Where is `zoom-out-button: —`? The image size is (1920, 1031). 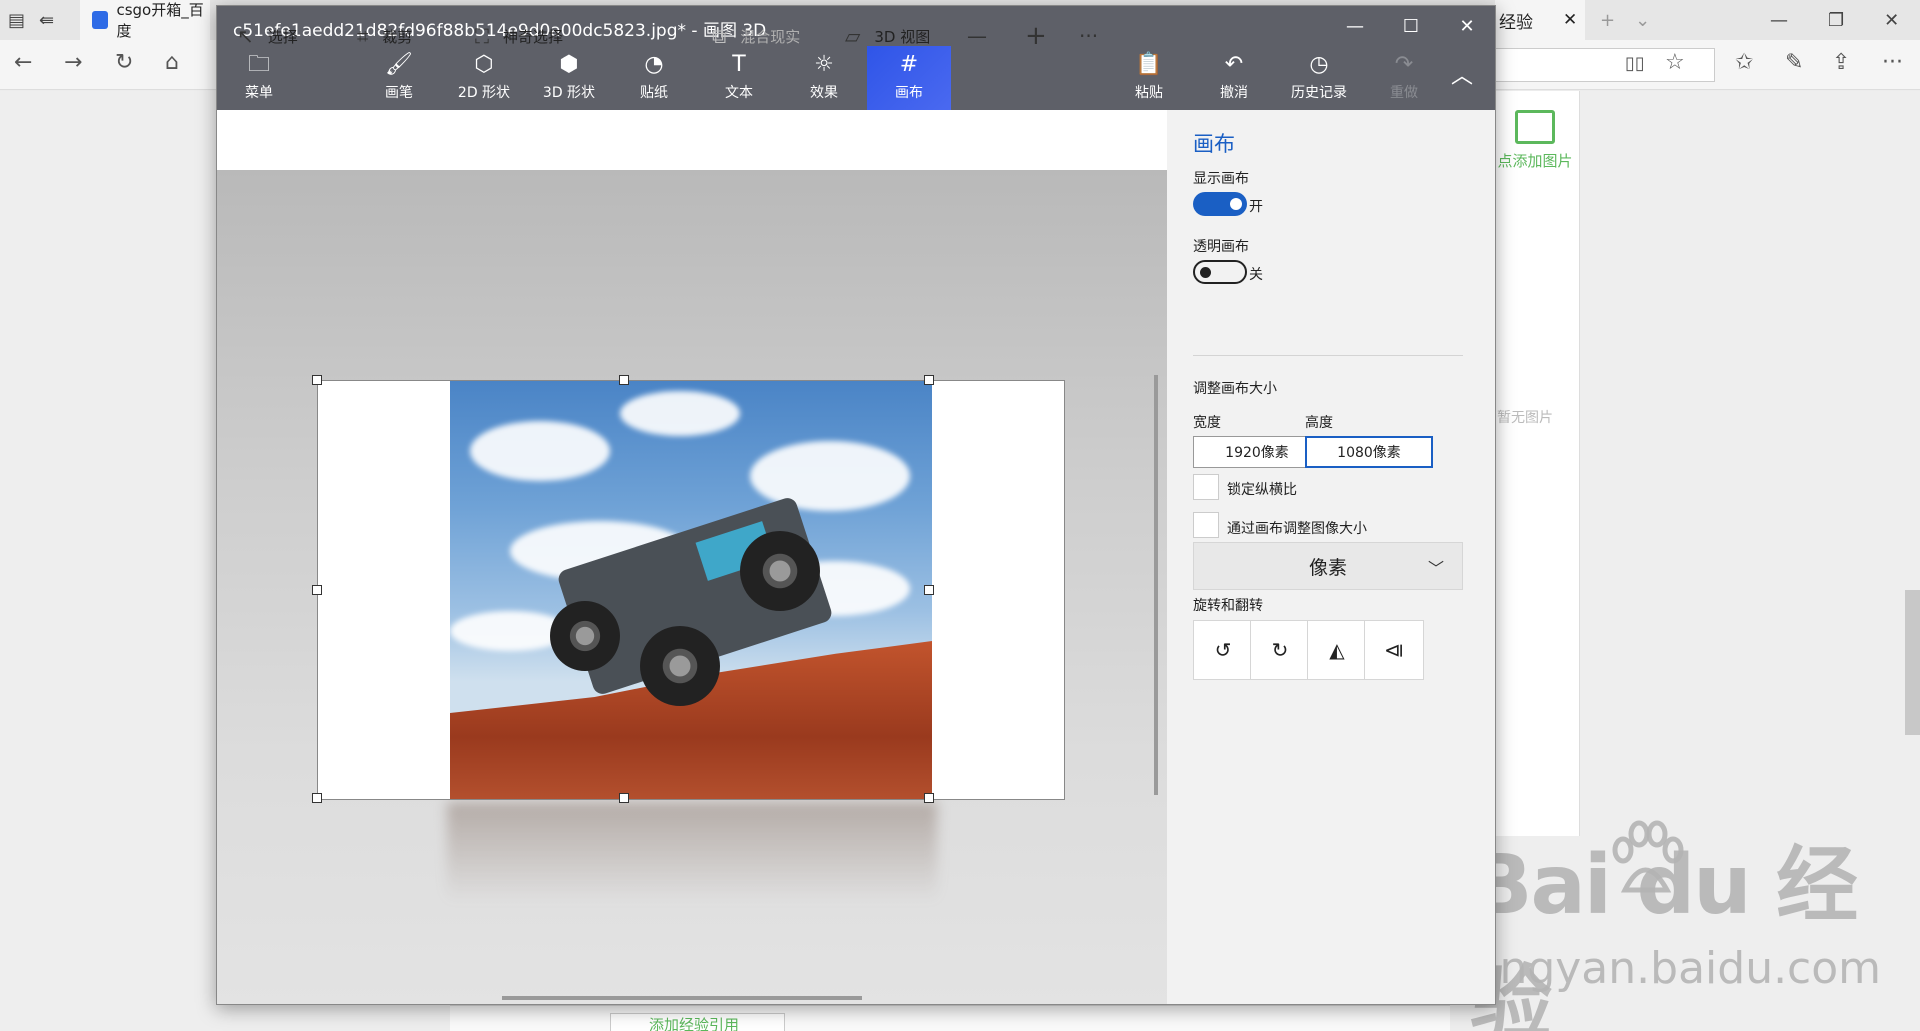 zoom-out-button: — is located at coordinates (977, 36).